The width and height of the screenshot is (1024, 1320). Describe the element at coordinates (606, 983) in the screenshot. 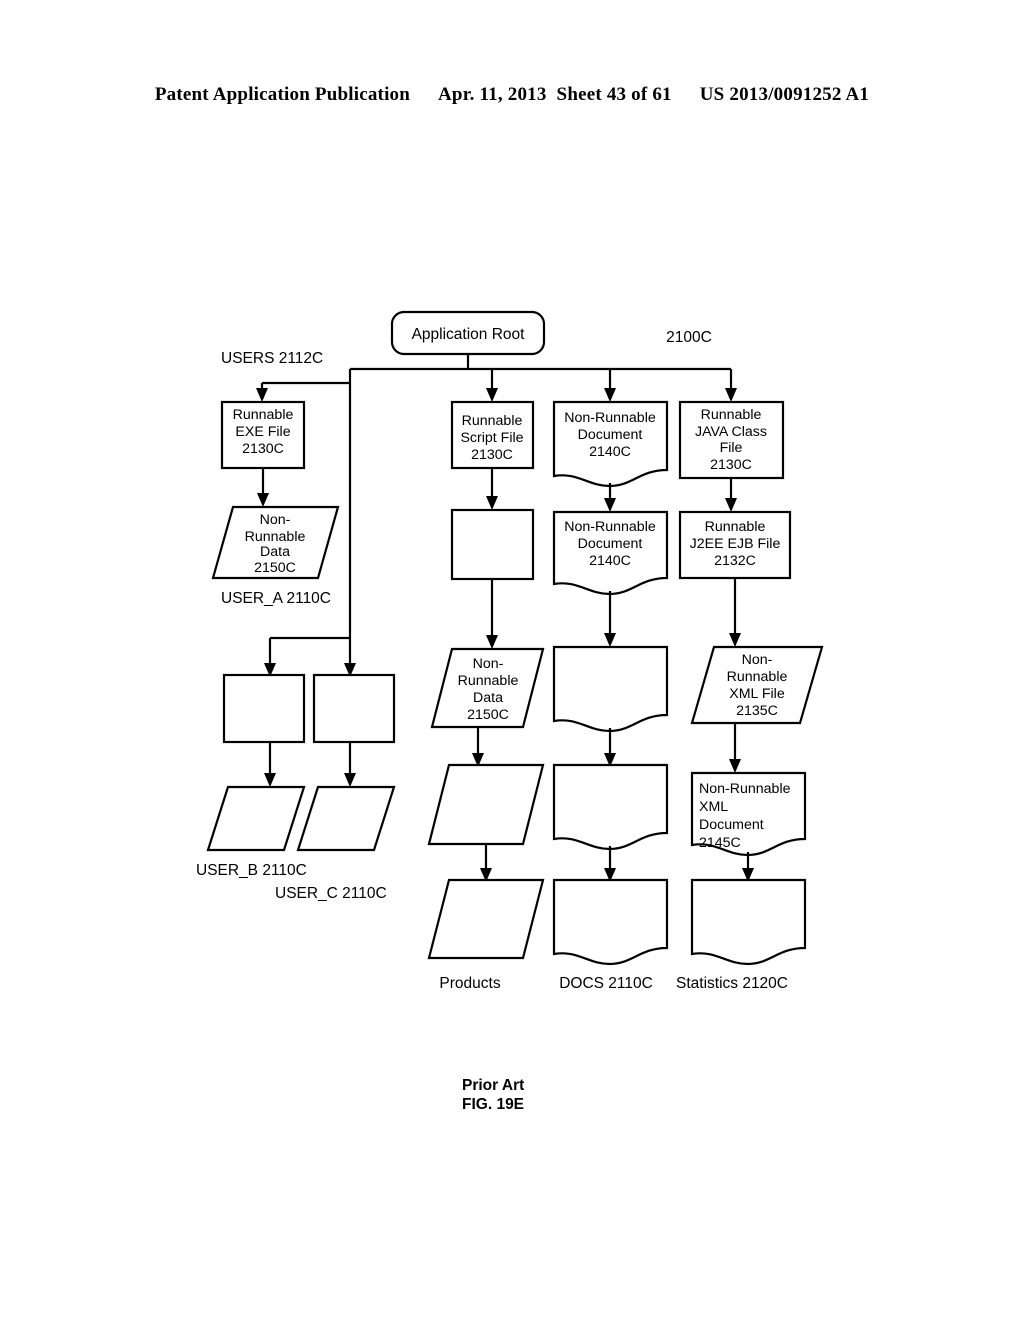

I see `label-docs: DOCS 2110C` at that location.